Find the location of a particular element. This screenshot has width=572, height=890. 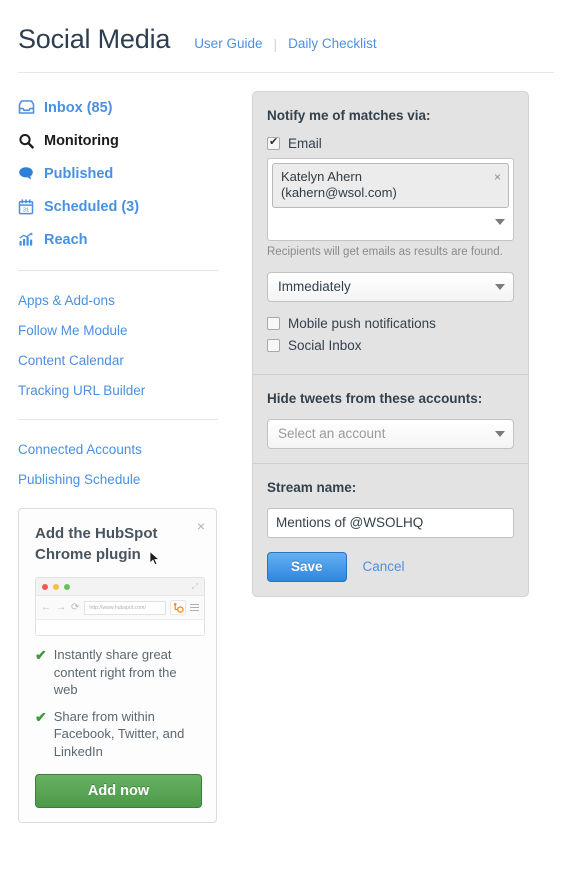

stream-name-input is located at coordinates (390, 522).